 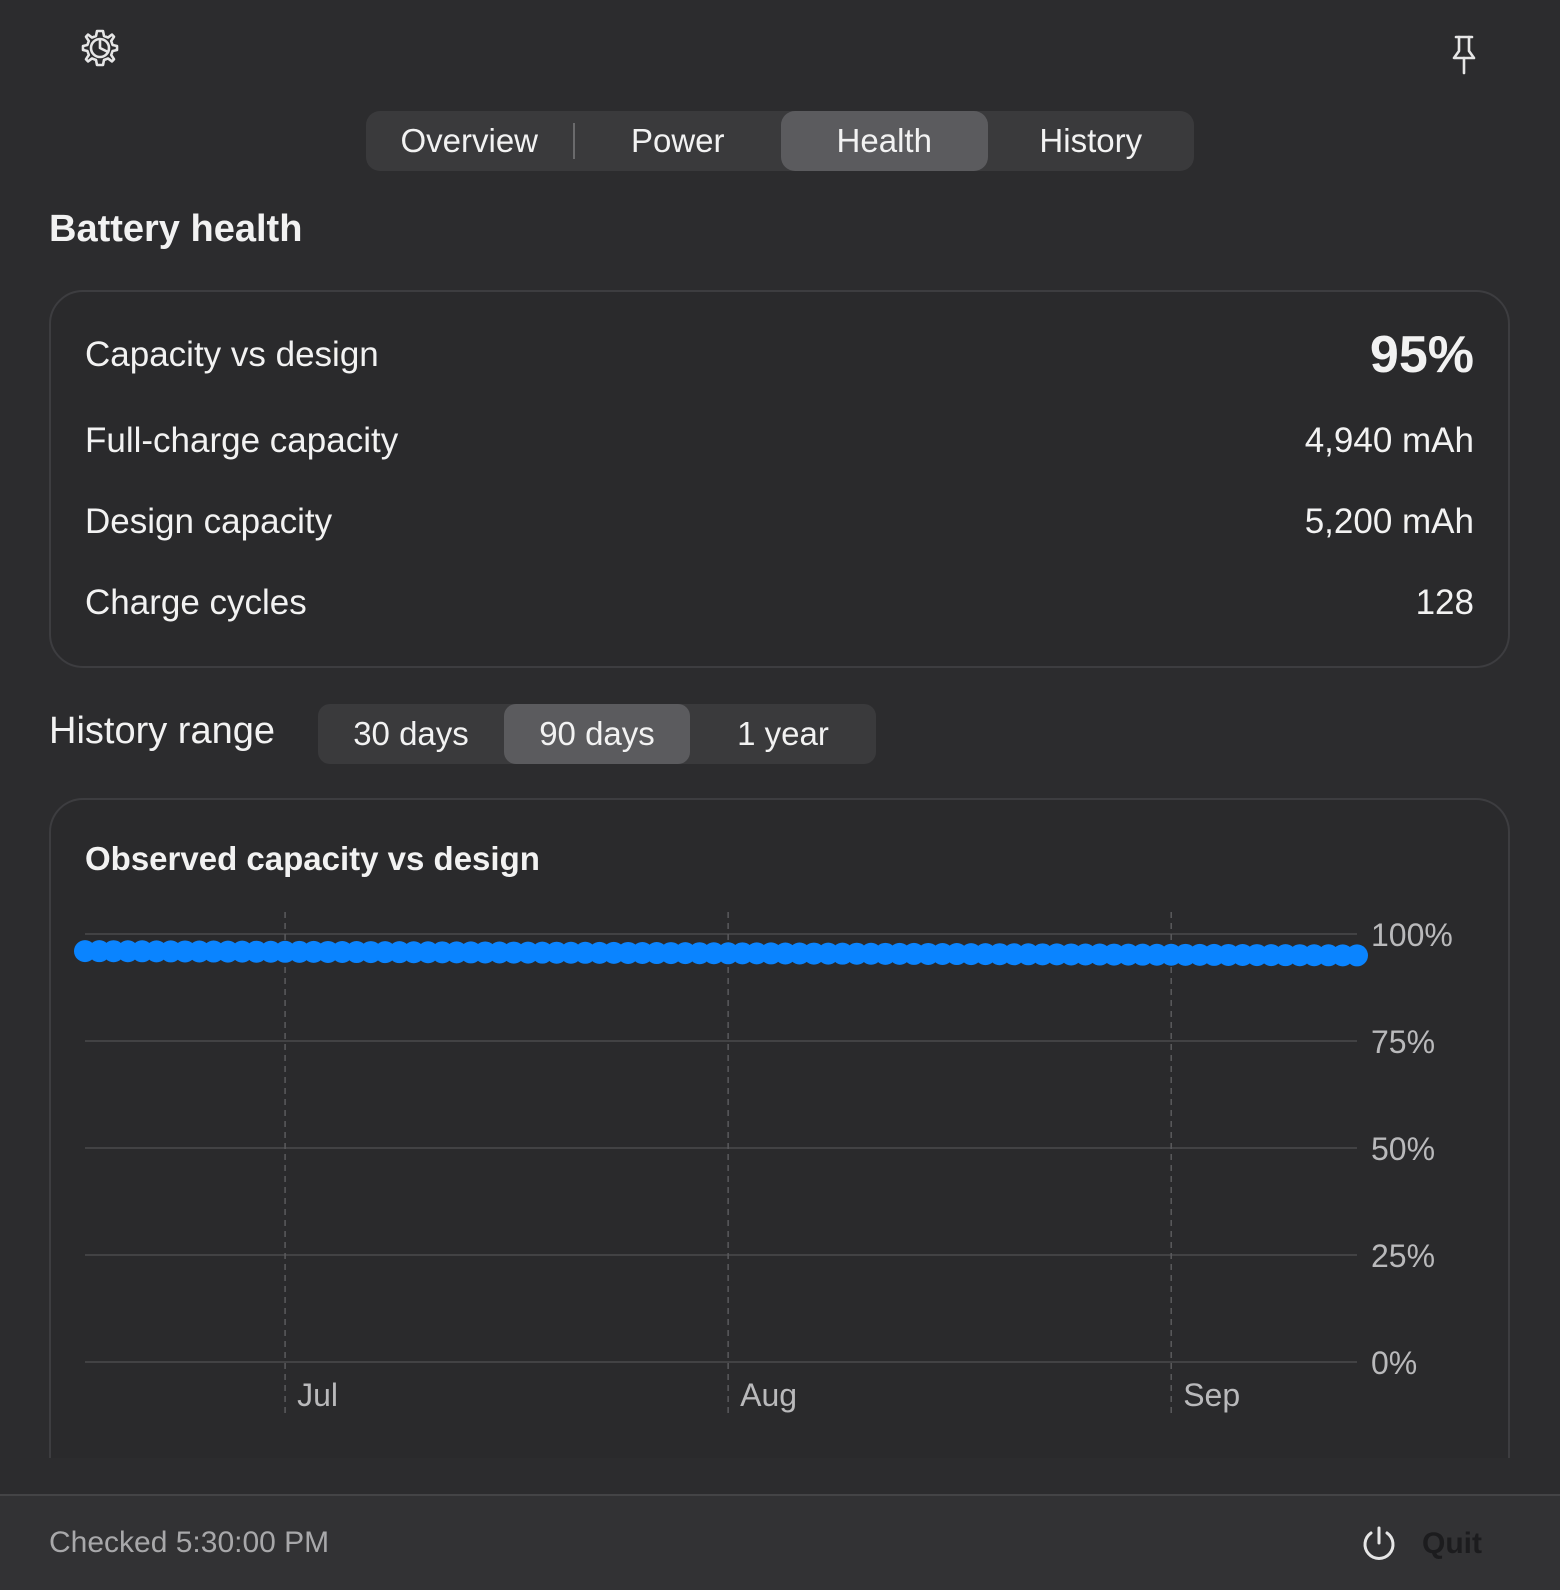 I want to click on settings-button, so click(x=100, y=48).